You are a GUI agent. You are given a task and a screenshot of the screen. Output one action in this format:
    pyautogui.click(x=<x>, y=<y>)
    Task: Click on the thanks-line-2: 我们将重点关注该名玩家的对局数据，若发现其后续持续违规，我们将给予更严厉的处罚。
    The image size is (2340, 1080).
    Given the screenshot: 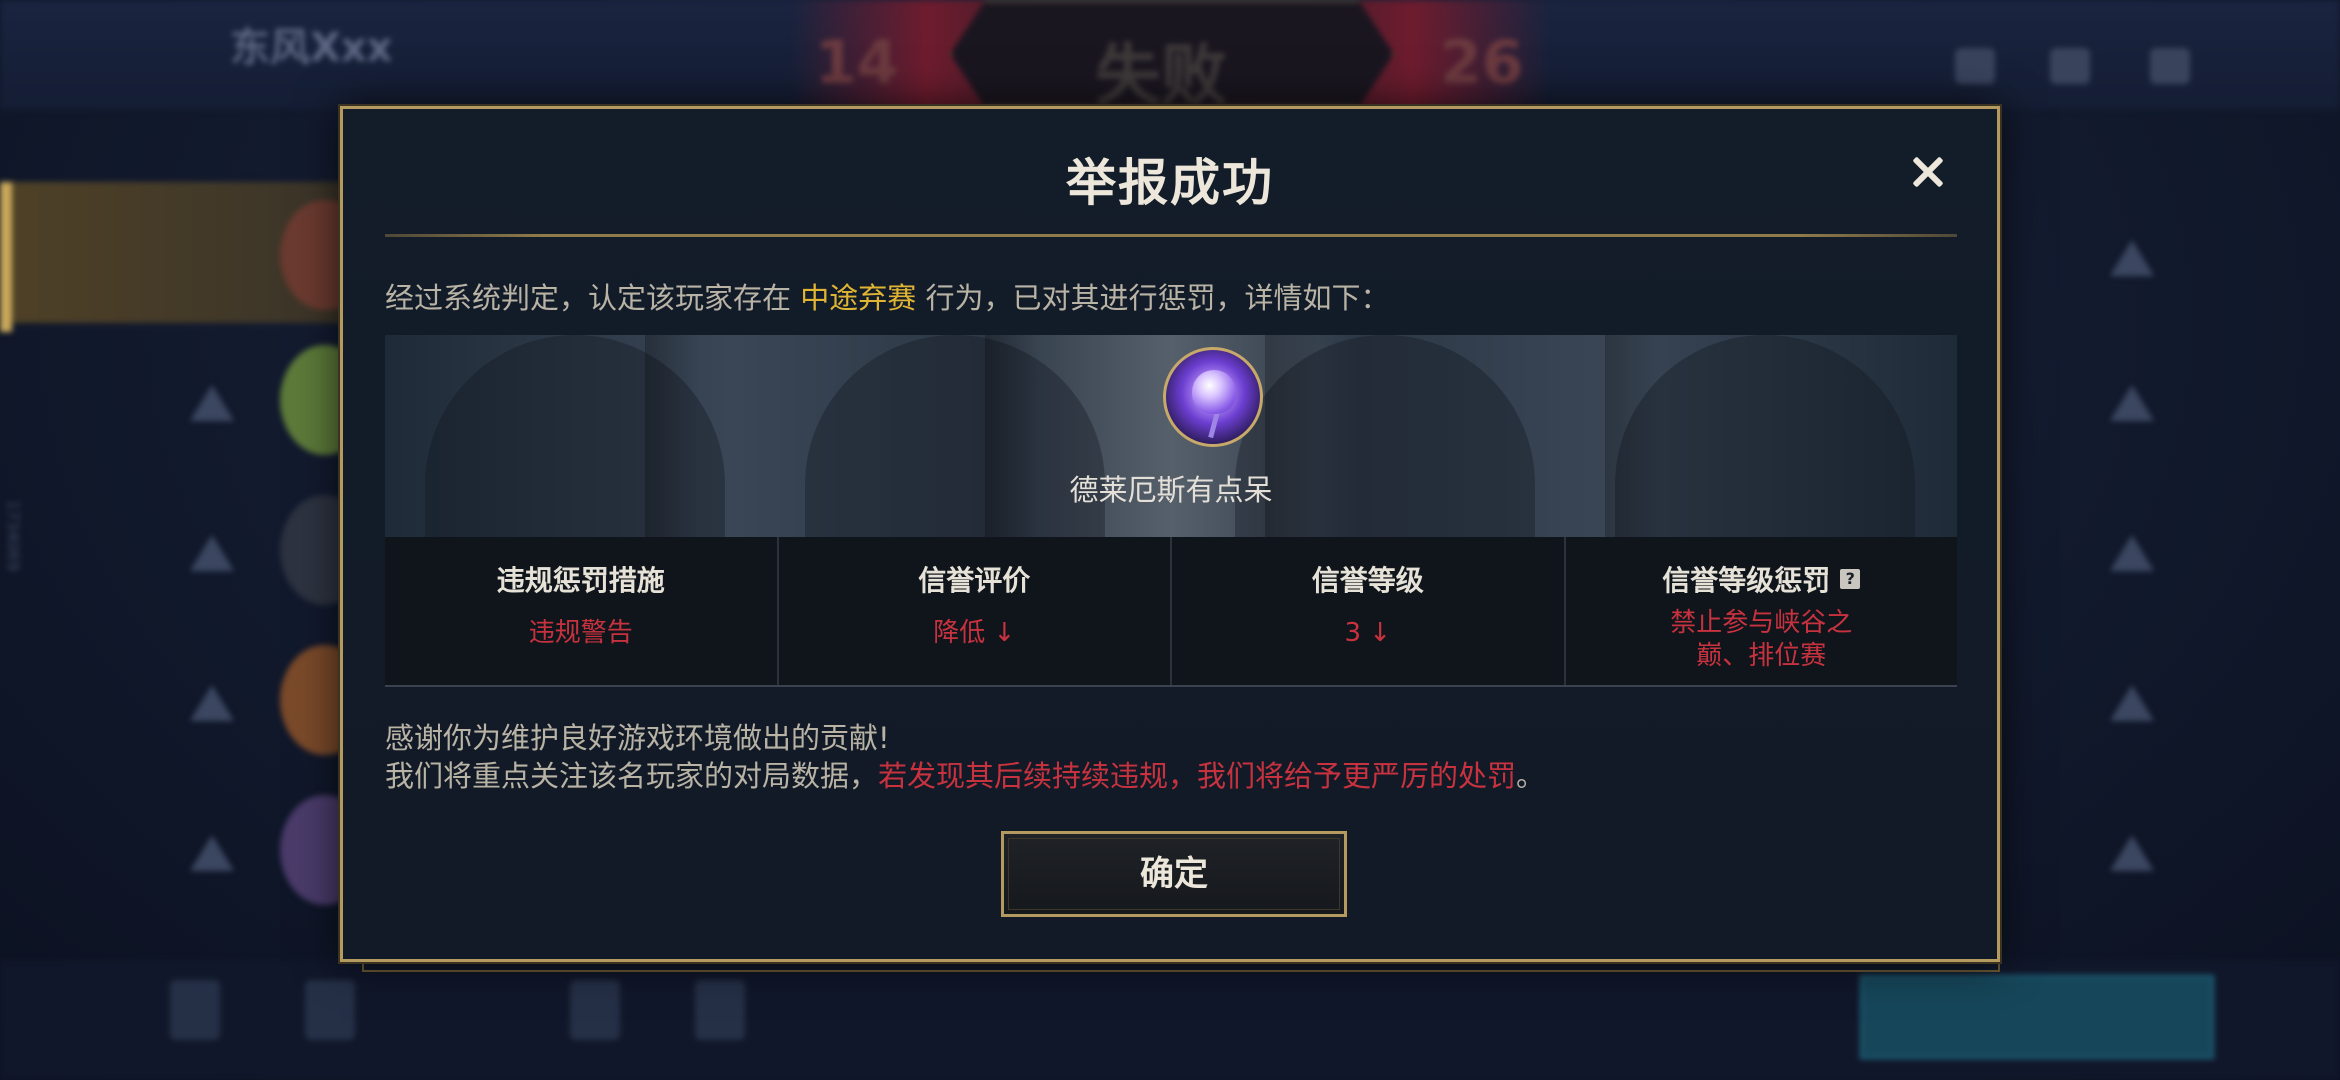 What is the action you would take?
    pyautogui.click(x=965, y=776)
    